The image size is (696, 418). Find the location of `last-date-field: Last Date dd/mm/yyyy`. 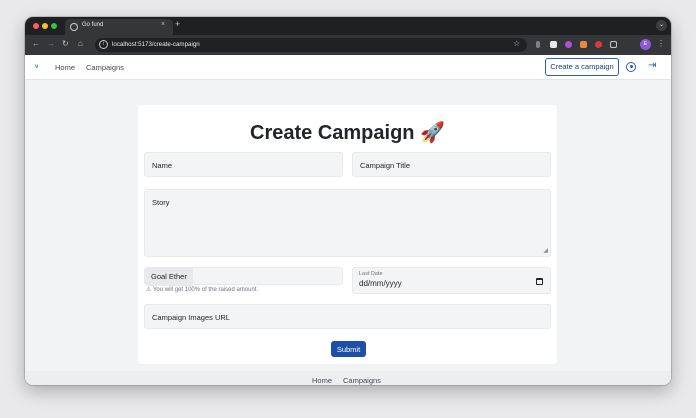

last-date-field: Last Date dd/mm/yyyy is located at coordinates (451, 280).